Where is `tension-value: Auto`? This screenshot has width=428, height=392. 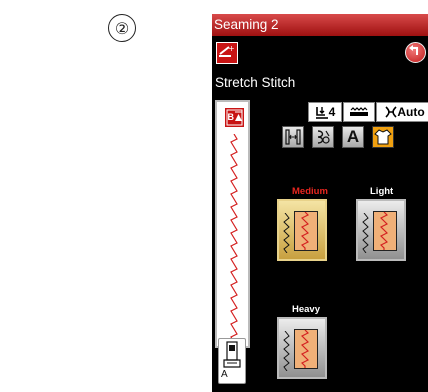
tension-value: Auto is located at coordinates (411, 112).